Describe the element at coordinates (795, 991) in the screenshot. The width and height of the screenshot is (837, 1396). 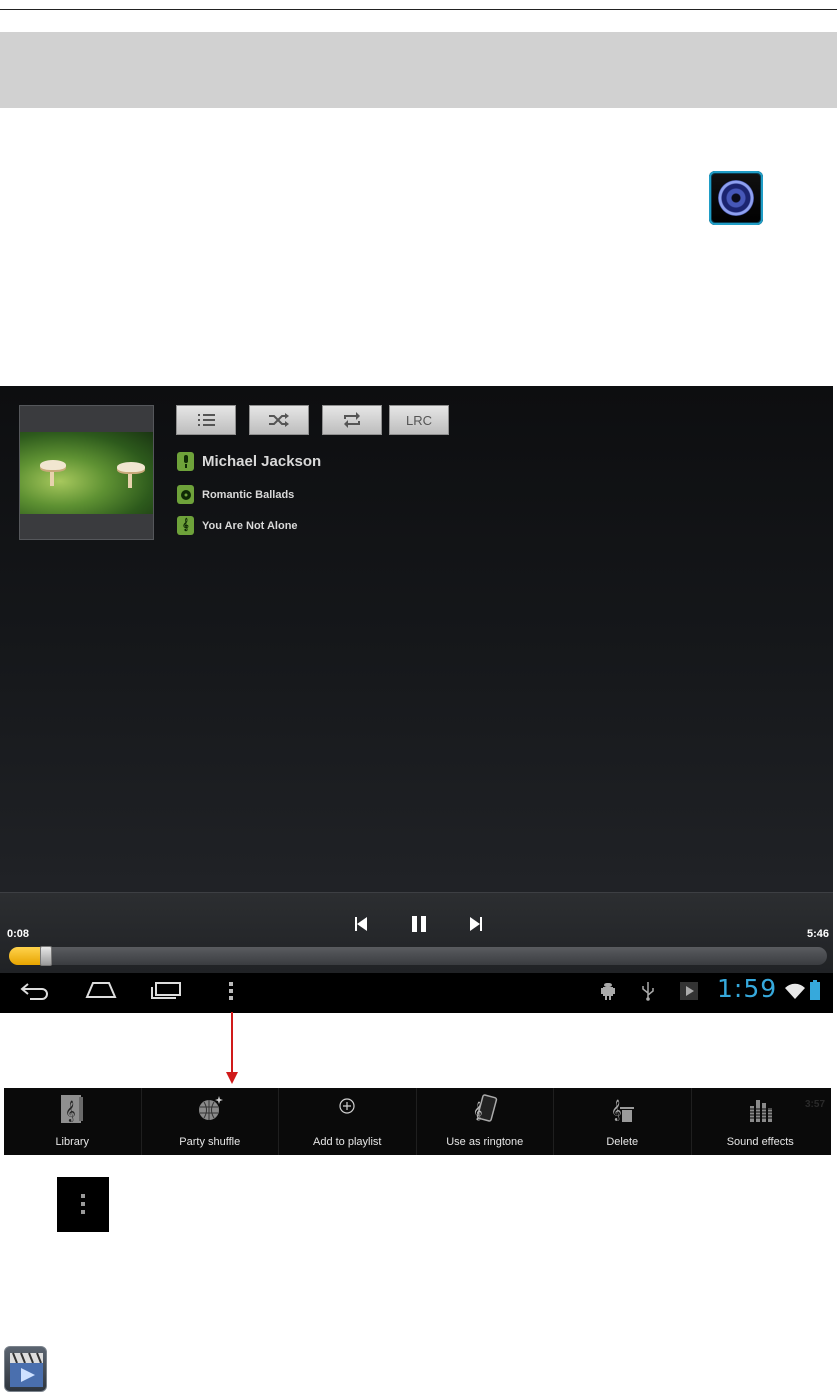
I see `wifi-icon` at that location.